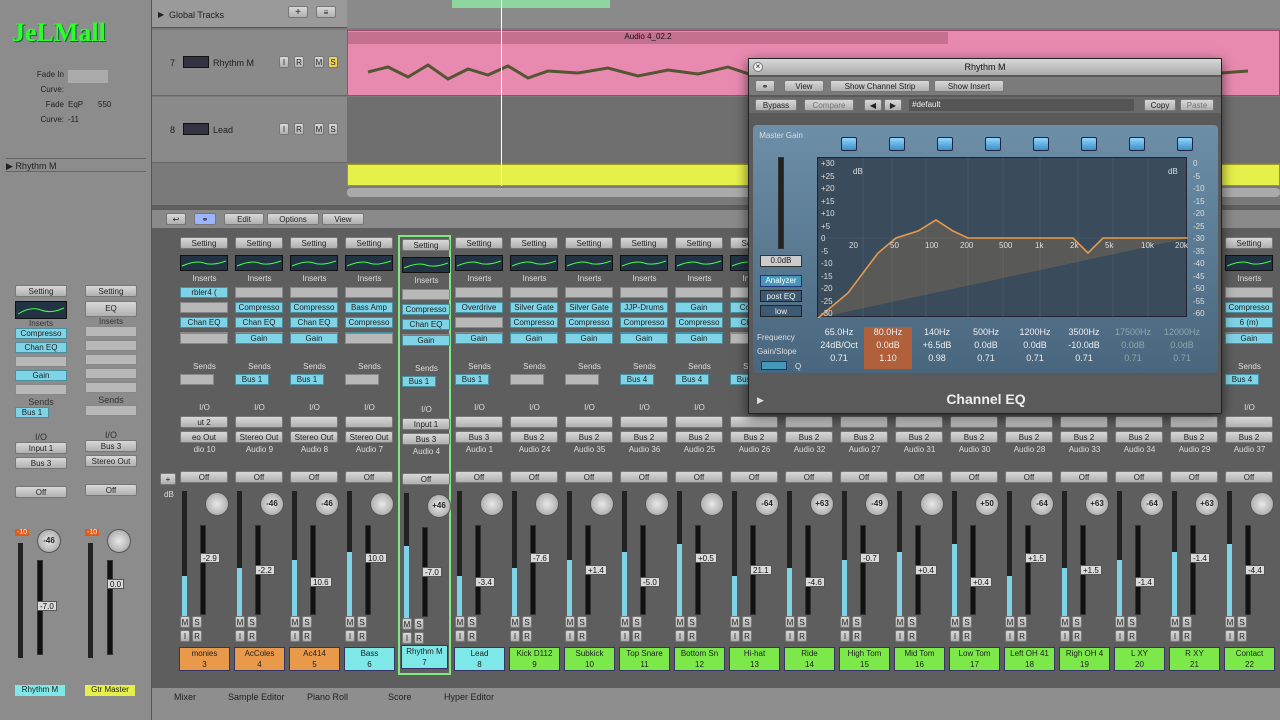 This screenshot has width=1280, height=720. What do you see at coordinates (501, 93) in the screenshot?
I see `playhead` at bounding box center [501, 93].